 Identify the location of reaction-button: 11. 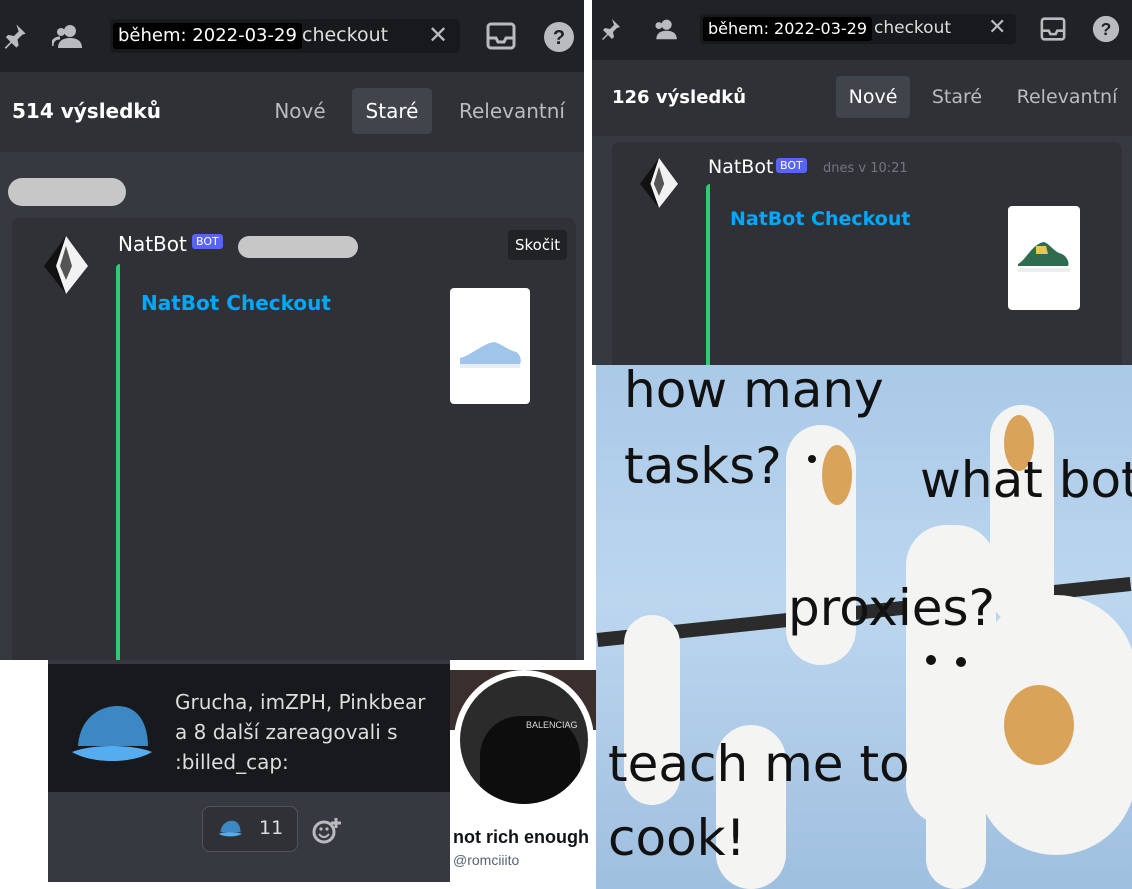
(250, 829).